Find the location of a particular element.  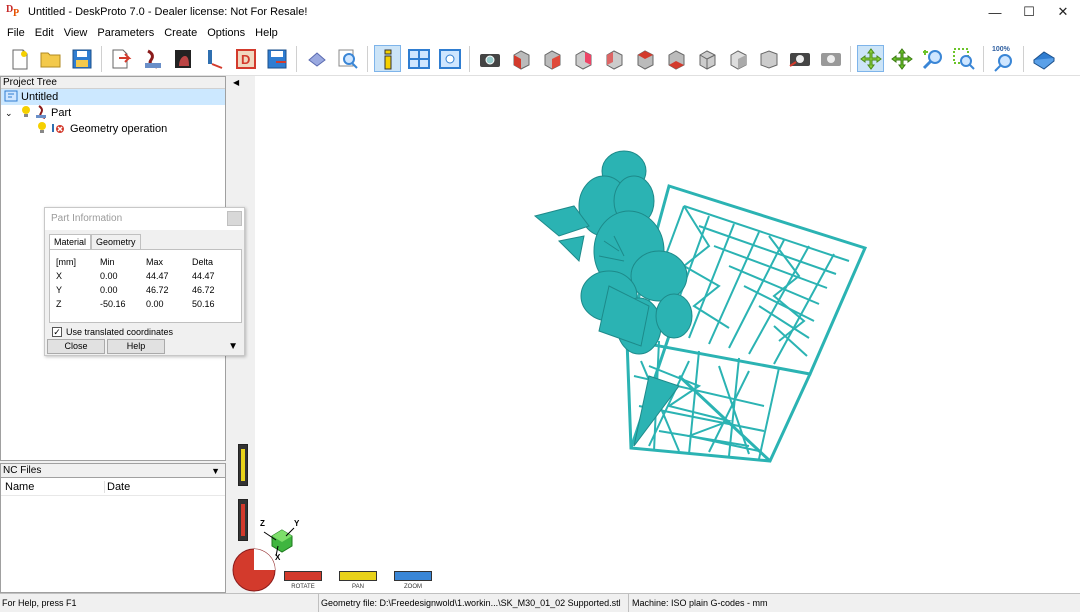

menu-view: View is located at coordinates (76, 33).